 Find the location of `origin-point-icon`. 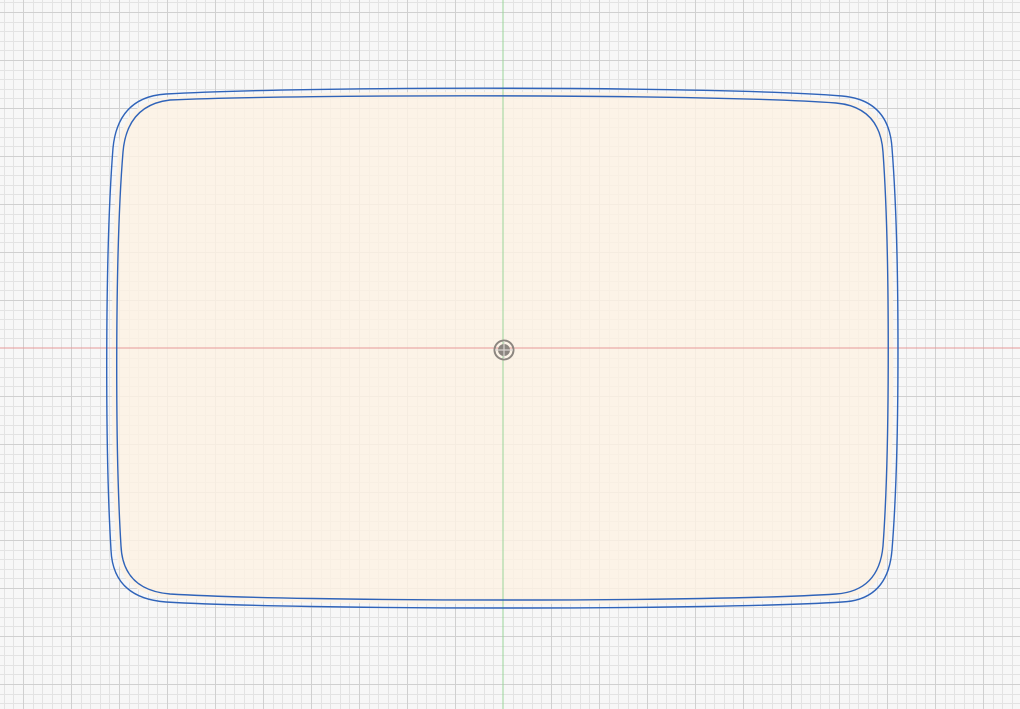

origin-point-icon is located at coordinates (504, 350).